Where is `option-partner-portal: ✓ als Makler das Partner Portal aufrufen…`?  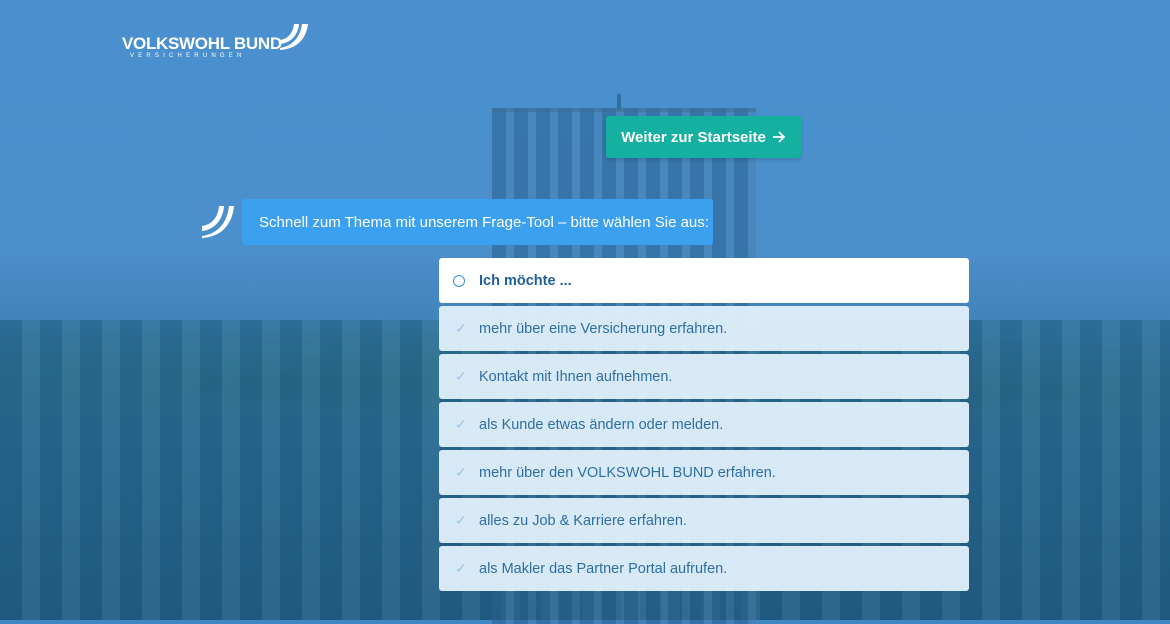
option-partner-portal: ✓ als Makler das Partner Portal aufrufen… is located at coordinates (704, 568).